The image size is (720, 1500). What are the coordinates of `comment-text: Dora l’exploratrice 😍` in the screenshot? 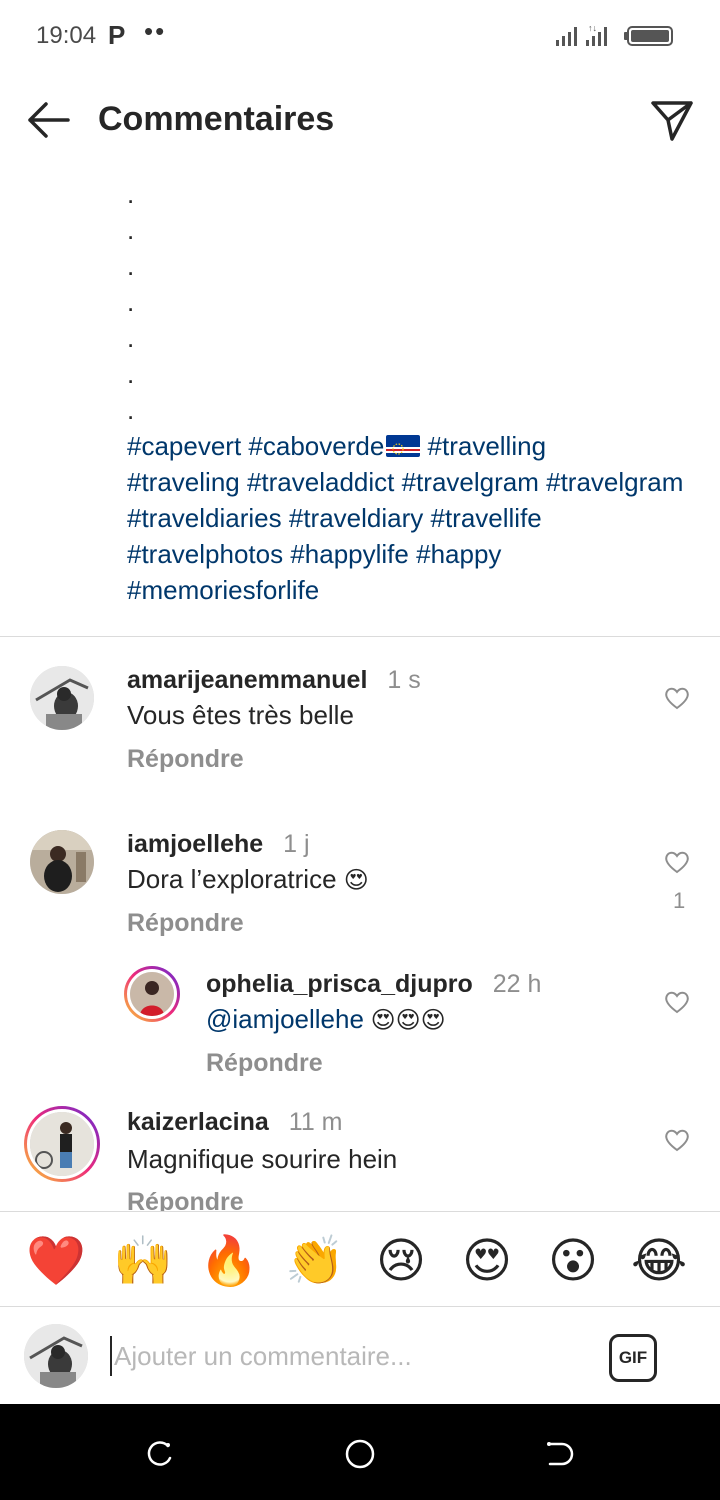 It's located at (248, 879).